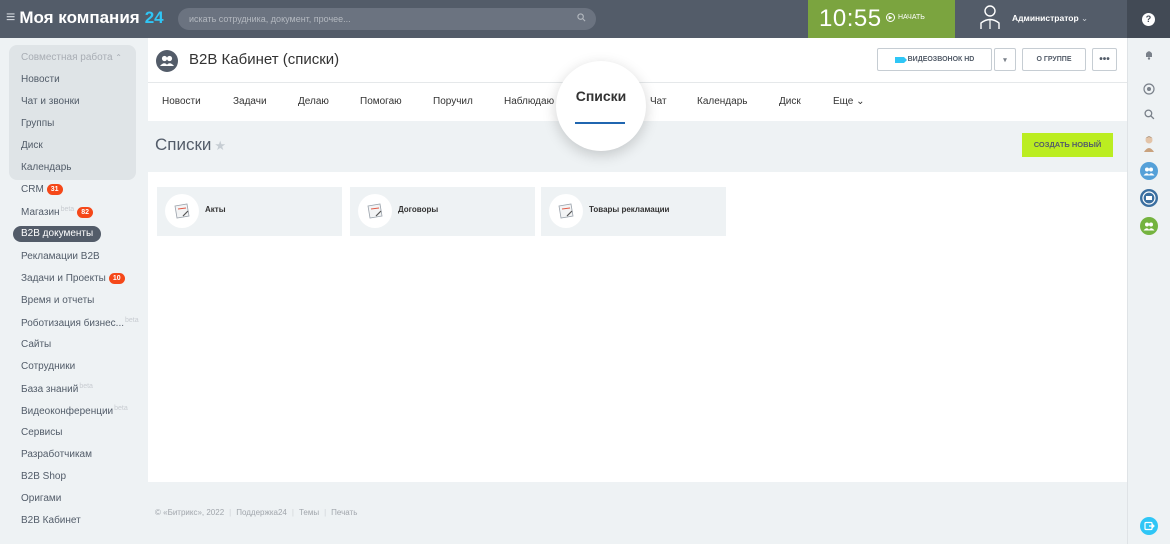 This screenshot has width=1170, height=544. I want to click on open-line-icon, so click(1149, 526).